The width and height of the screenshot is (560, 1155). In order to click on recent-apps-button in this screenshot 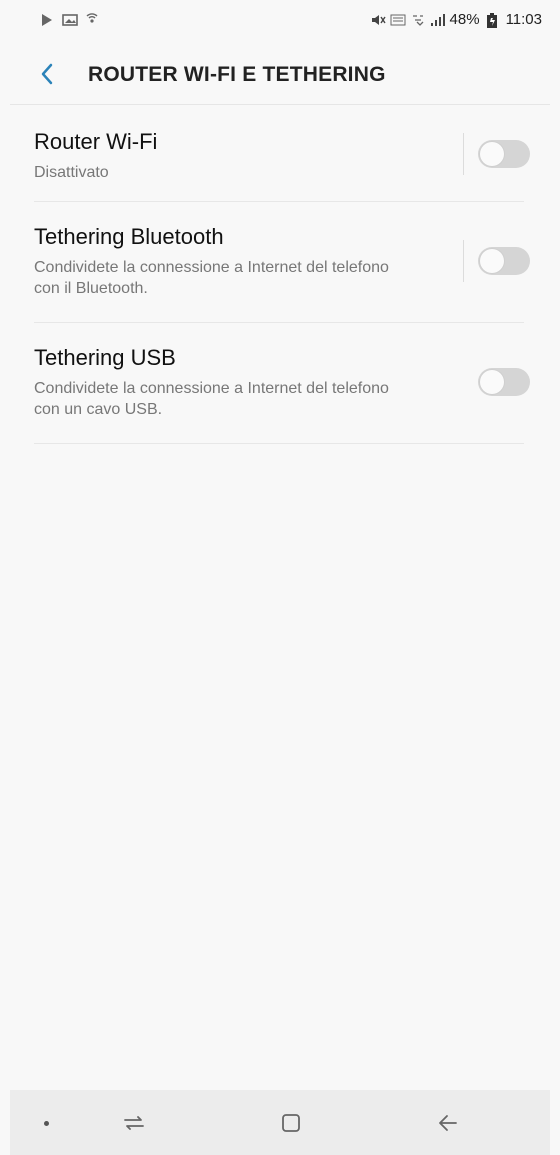, I will do `click(134, 1123)`.